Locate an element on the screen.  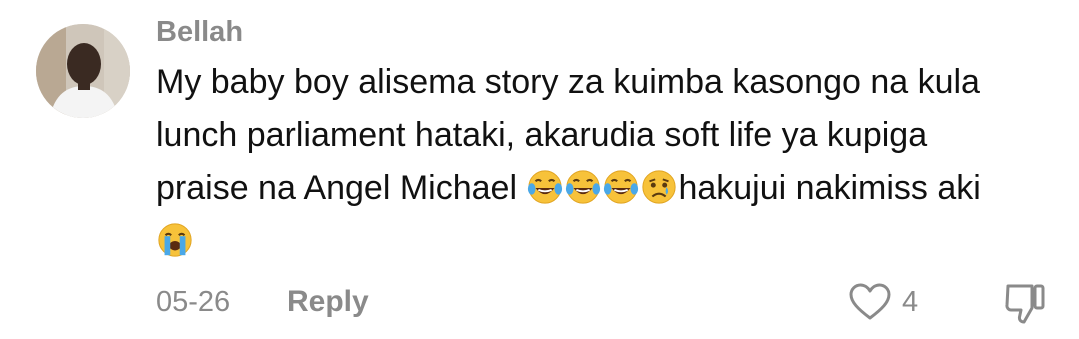
thumbs-down-icon is located at coordinates (1025, 304).